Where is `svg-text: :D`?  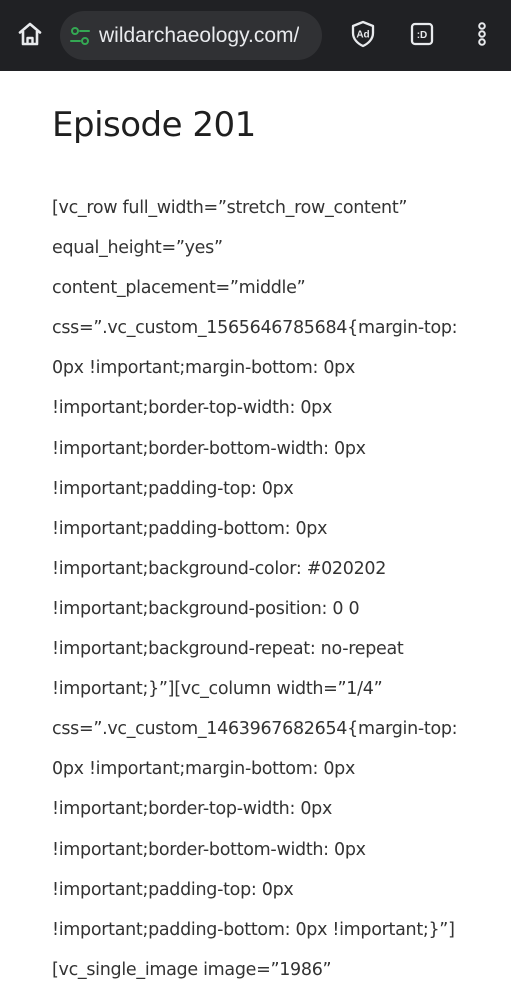 svg-text: :D is located at coordinates (422, 35).